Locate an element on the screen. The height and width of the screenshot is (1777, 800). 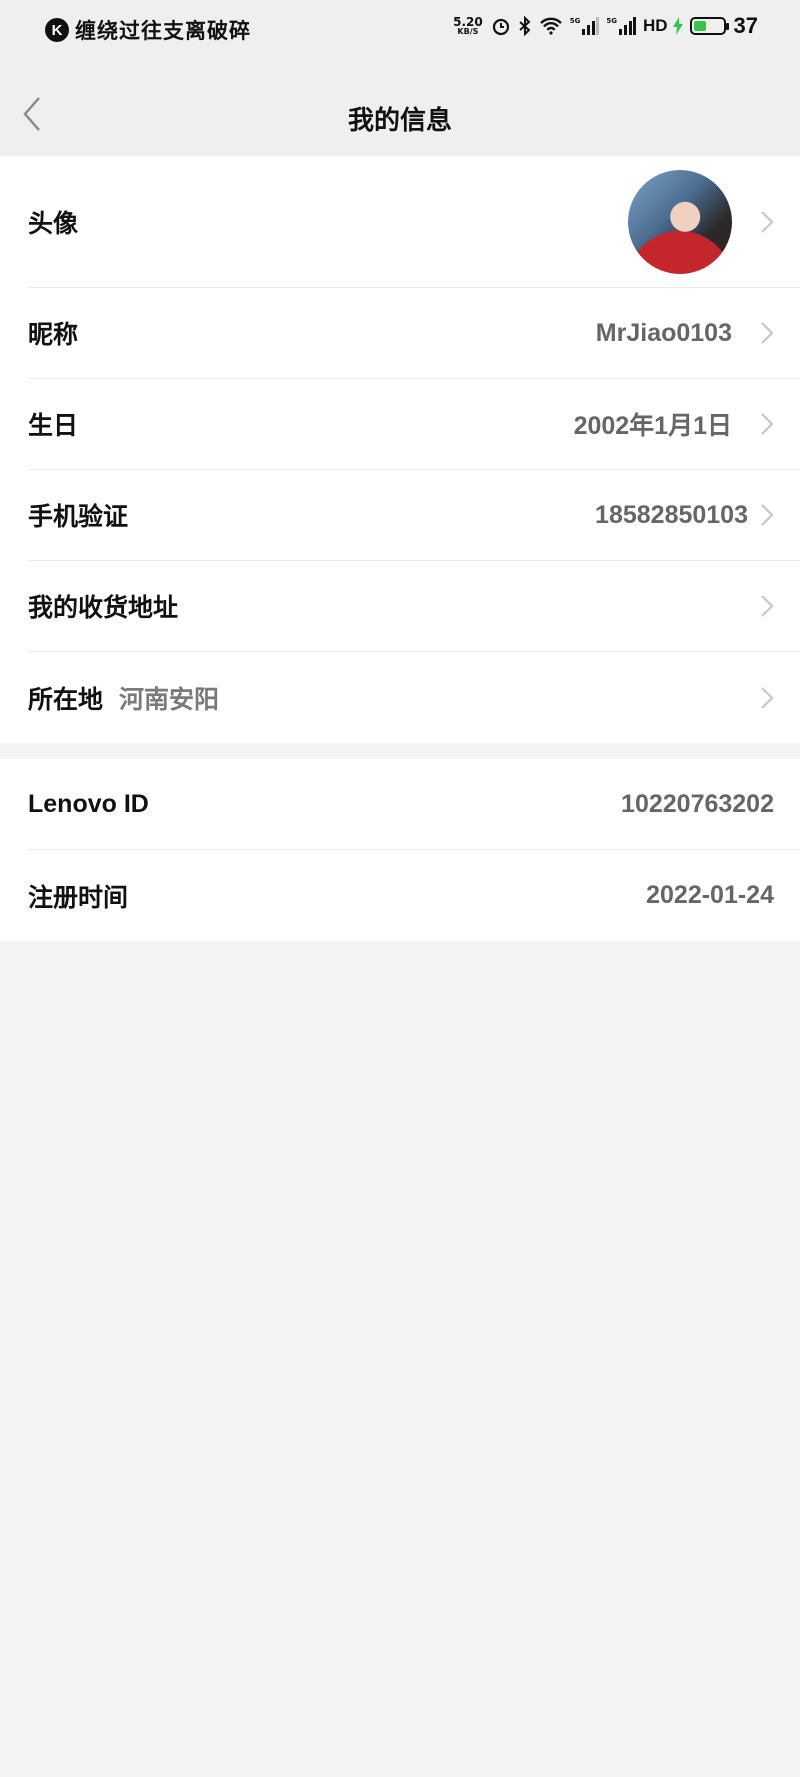
phone-label: 手机验证 is located at coordinates (78, 516).